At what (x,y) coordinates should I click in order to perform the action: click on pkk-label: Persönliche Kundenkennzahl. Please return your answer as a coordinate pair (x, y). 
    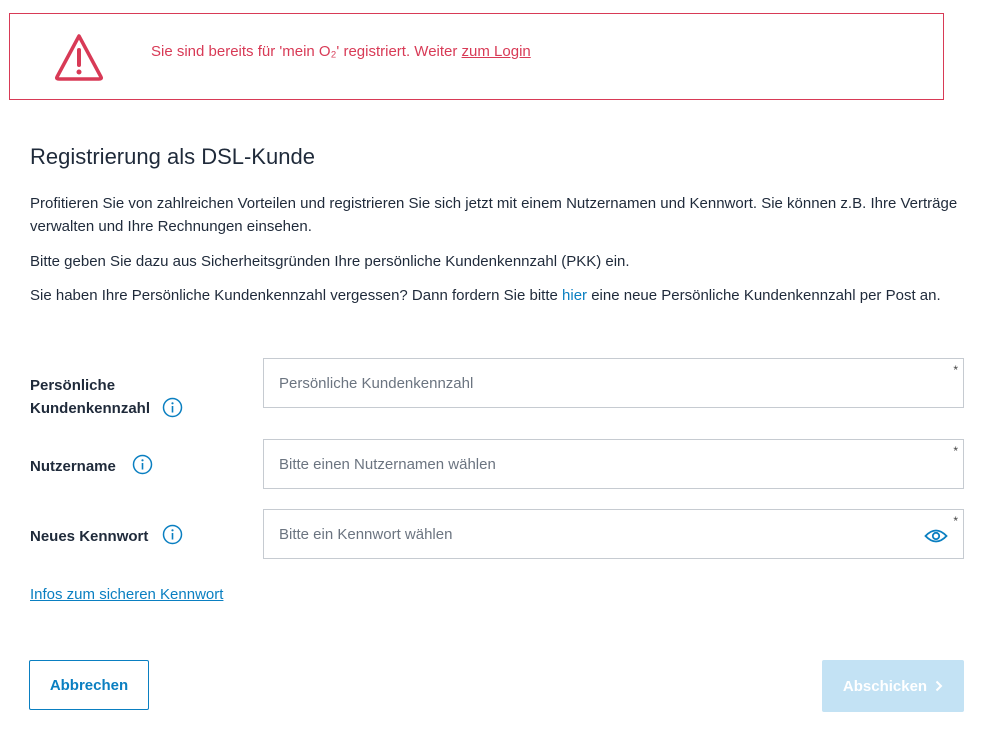
    Looking at the image, I should click on (90, 397).